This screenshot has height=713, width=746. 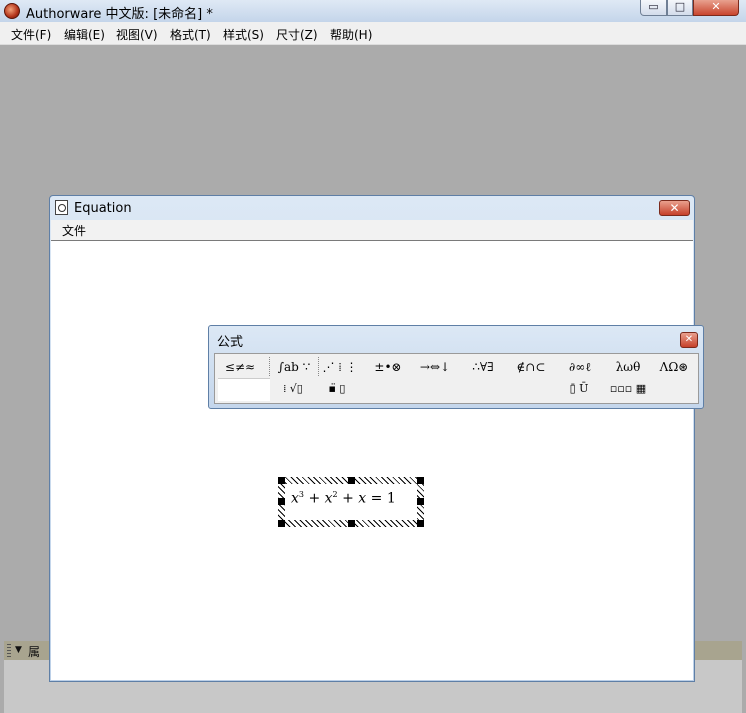 I want to click on equation-menu-bar: 文件, so click(x=372, y=230).